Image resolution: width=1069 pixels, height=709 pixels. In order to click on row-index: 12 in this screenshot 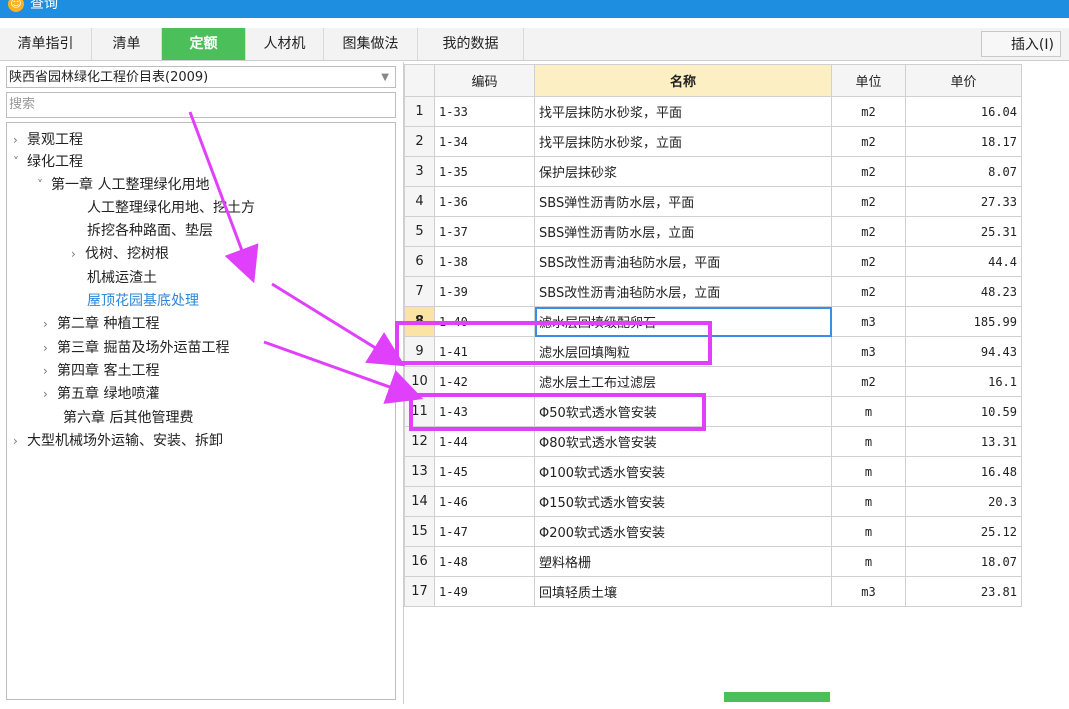, I will do `click(419, 441)`.